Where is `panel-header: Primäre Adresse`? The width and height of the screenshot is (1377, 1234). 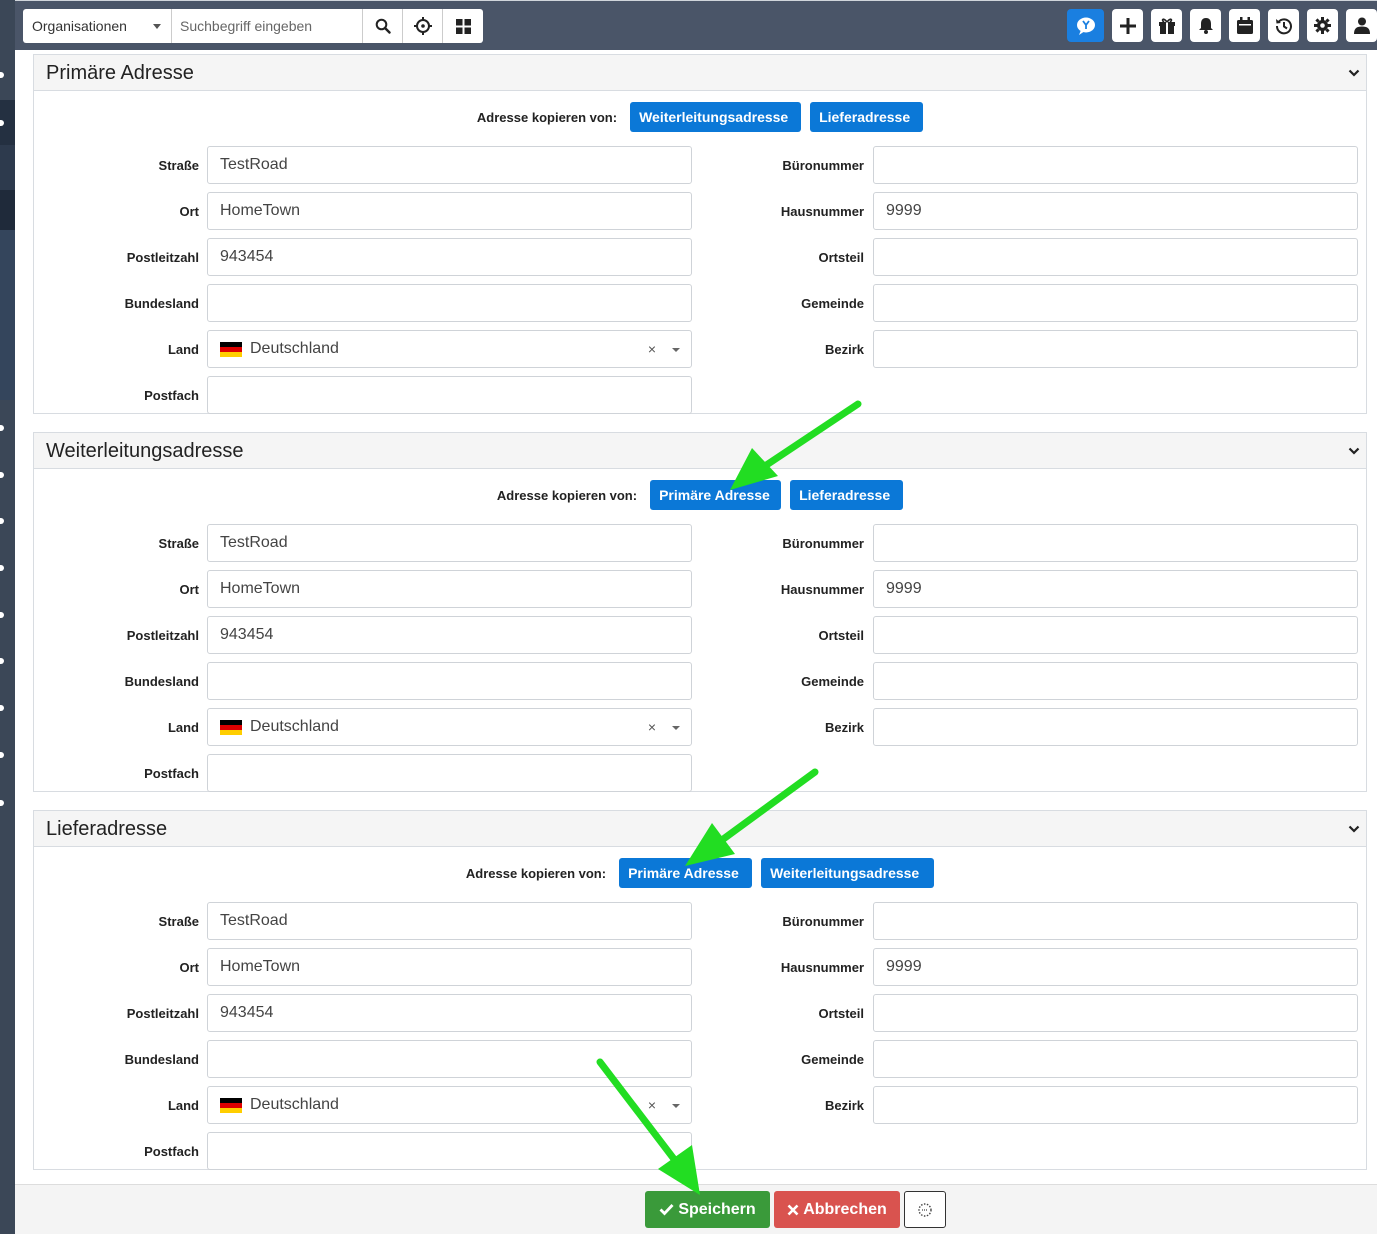 panel-header: Primäre Adresse is located at coordinates (700, 73).